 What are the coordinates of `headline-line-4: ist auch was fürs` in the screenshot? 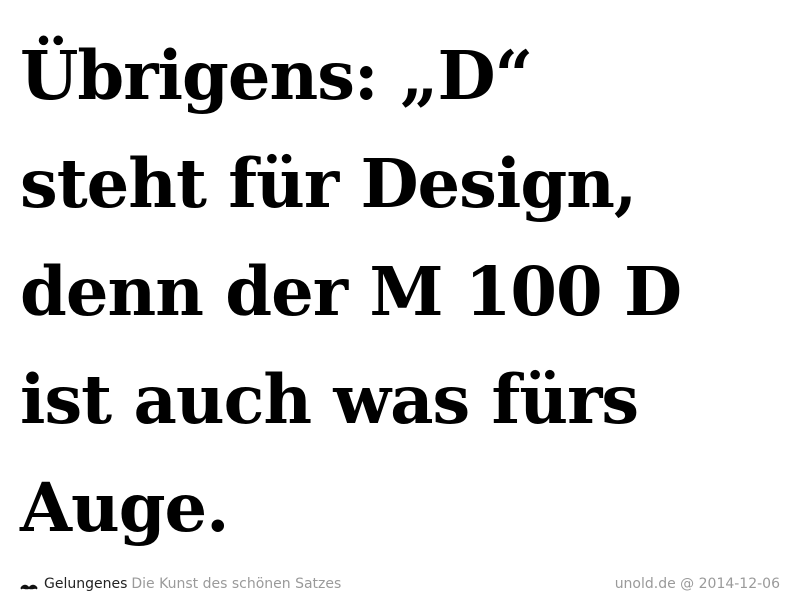 It's located at (329, 399).